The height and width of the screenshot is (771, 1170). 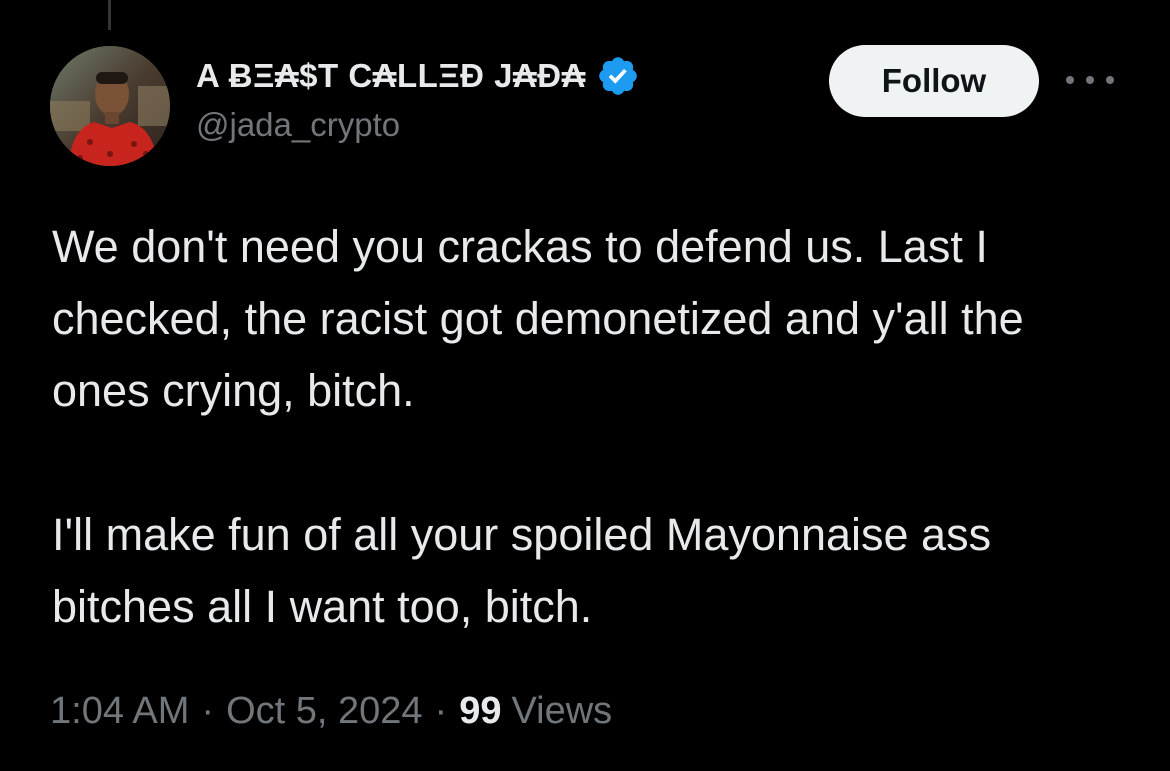 I want to click on verified-badge-icon, so click(x=618, y=76).